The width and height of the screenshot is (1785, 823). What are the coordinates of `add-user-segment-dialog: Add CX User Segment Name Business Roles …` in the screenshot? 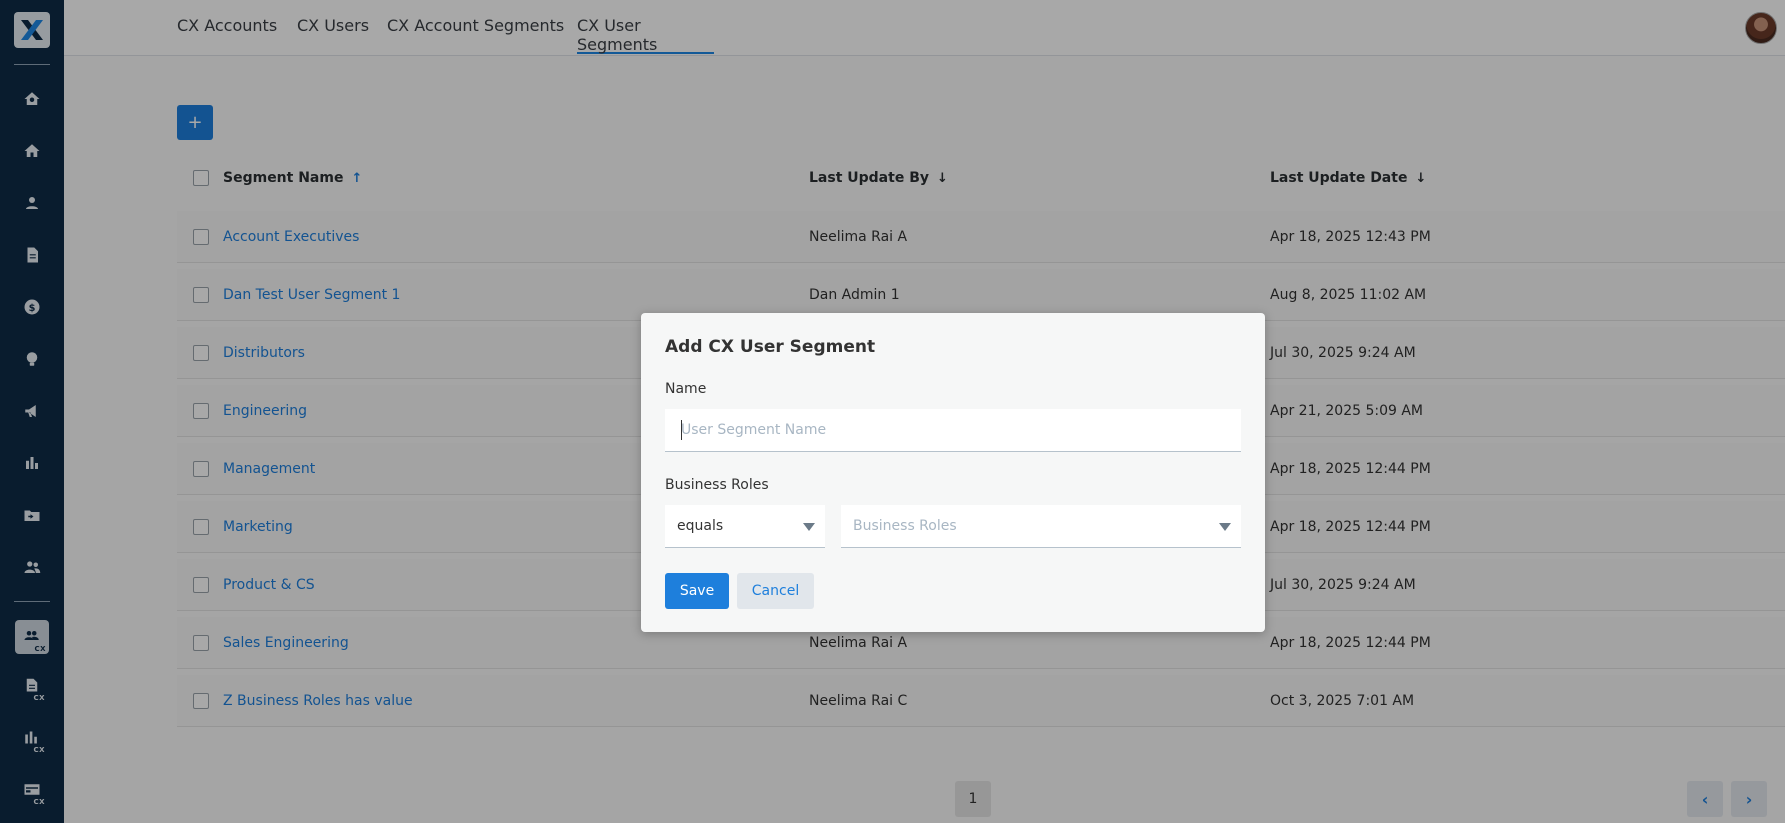 It's located at (953, 472).